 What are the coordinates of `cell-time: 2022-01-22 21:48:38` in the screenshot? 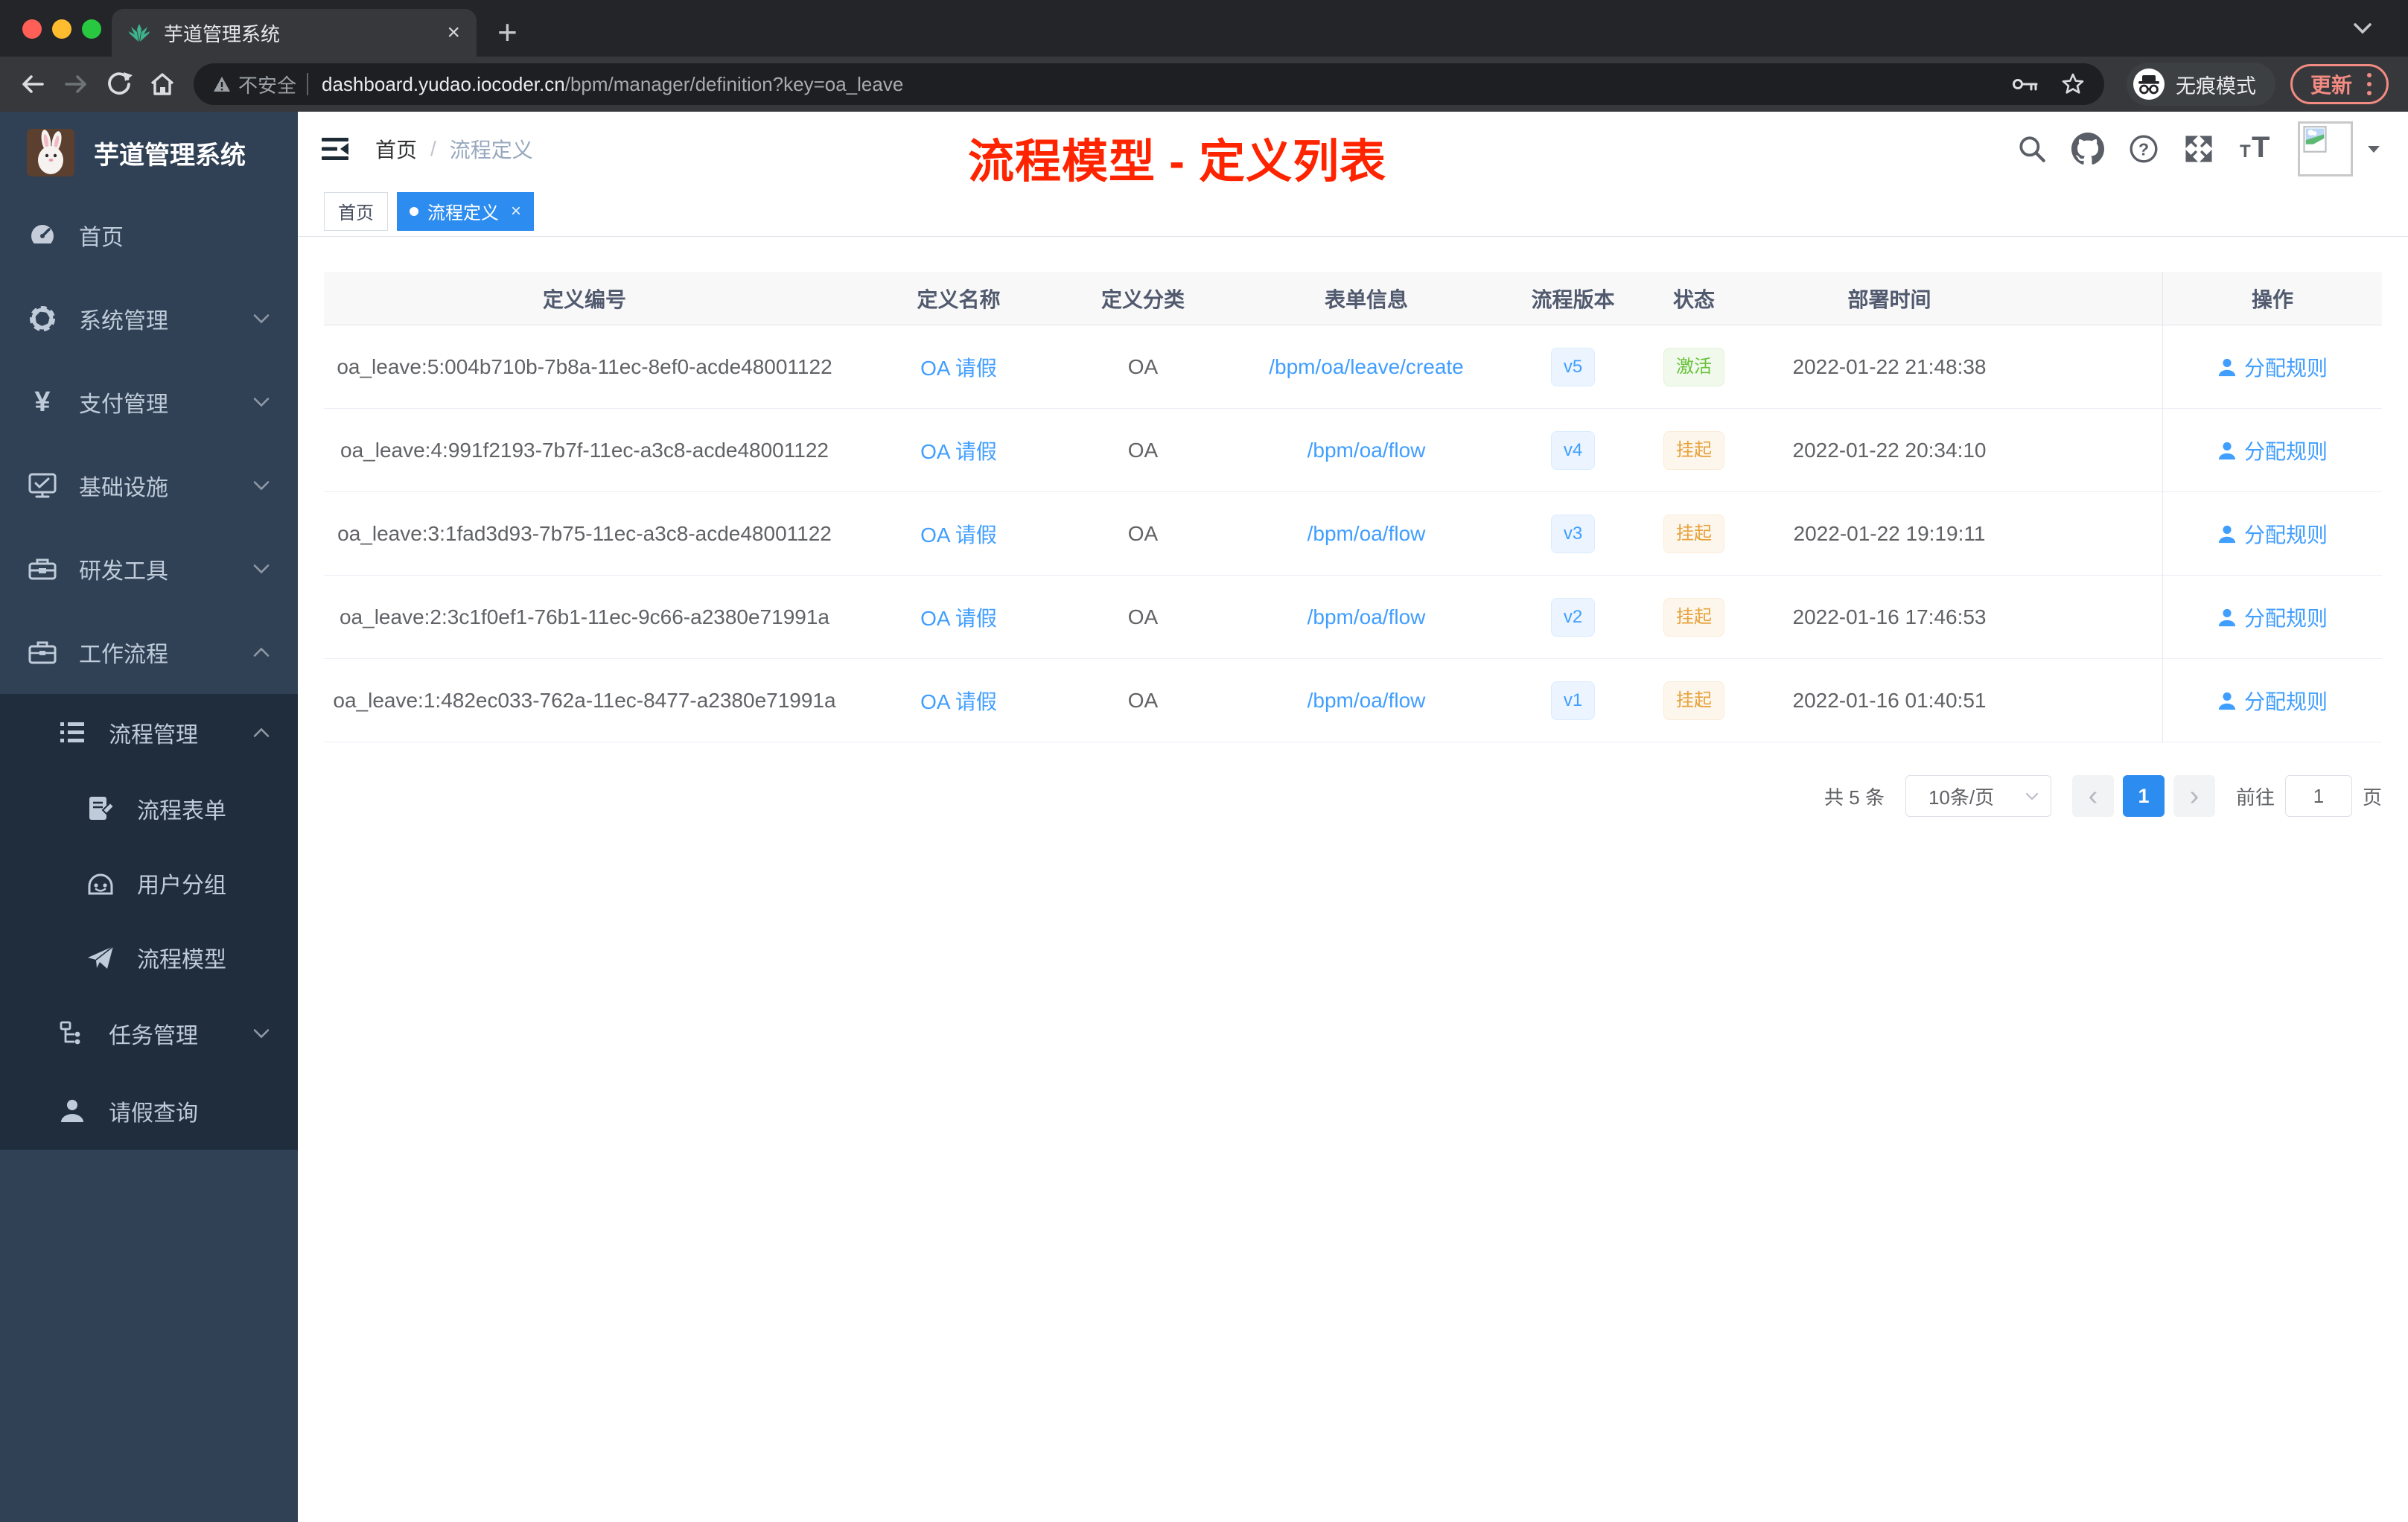 It's located at (1889, 367).